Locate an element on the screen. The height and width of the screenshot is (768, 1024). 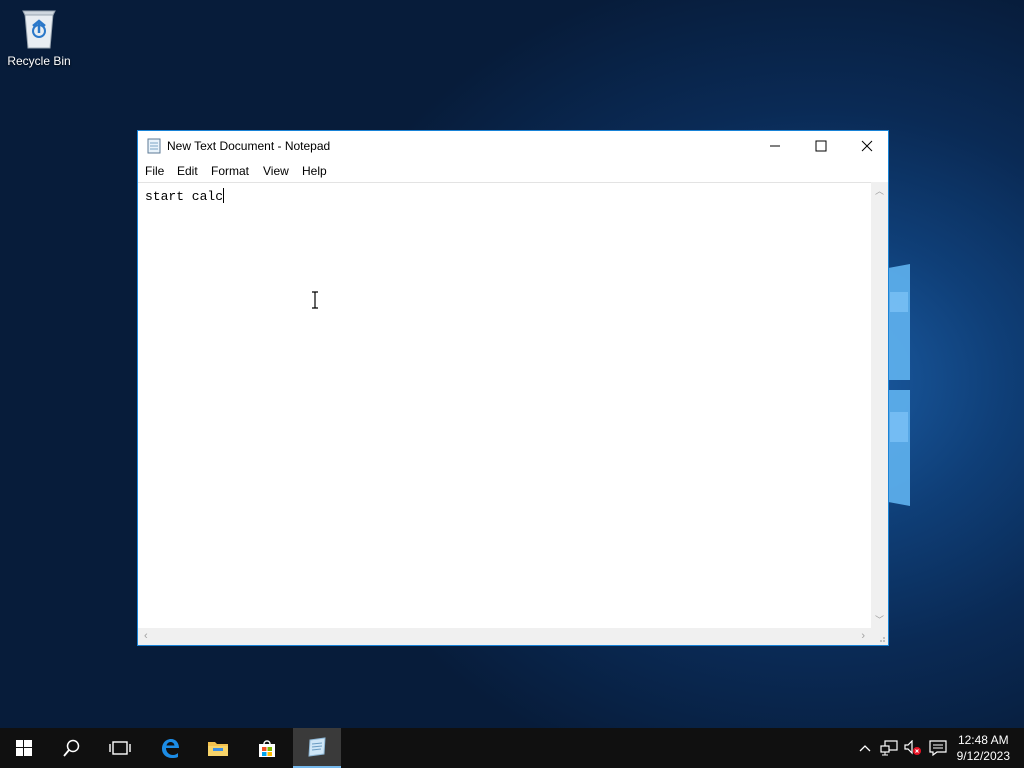
scroll-left-icon: ‹ is located at coordinates (146, 636).